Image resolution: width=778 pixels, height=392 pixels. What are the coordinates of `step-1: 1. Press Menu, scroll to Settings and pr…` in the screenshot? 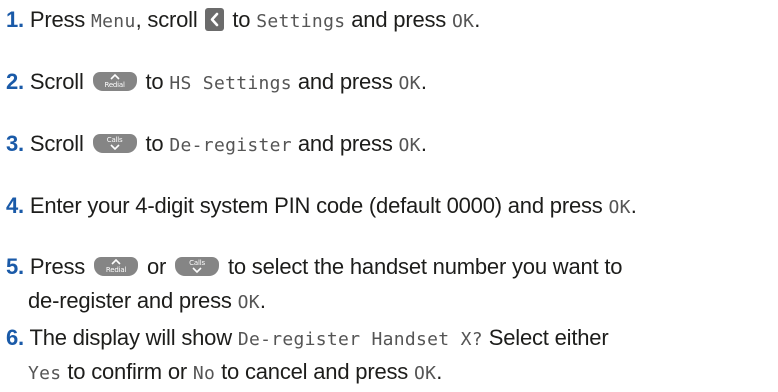 It's located at (391, 21).